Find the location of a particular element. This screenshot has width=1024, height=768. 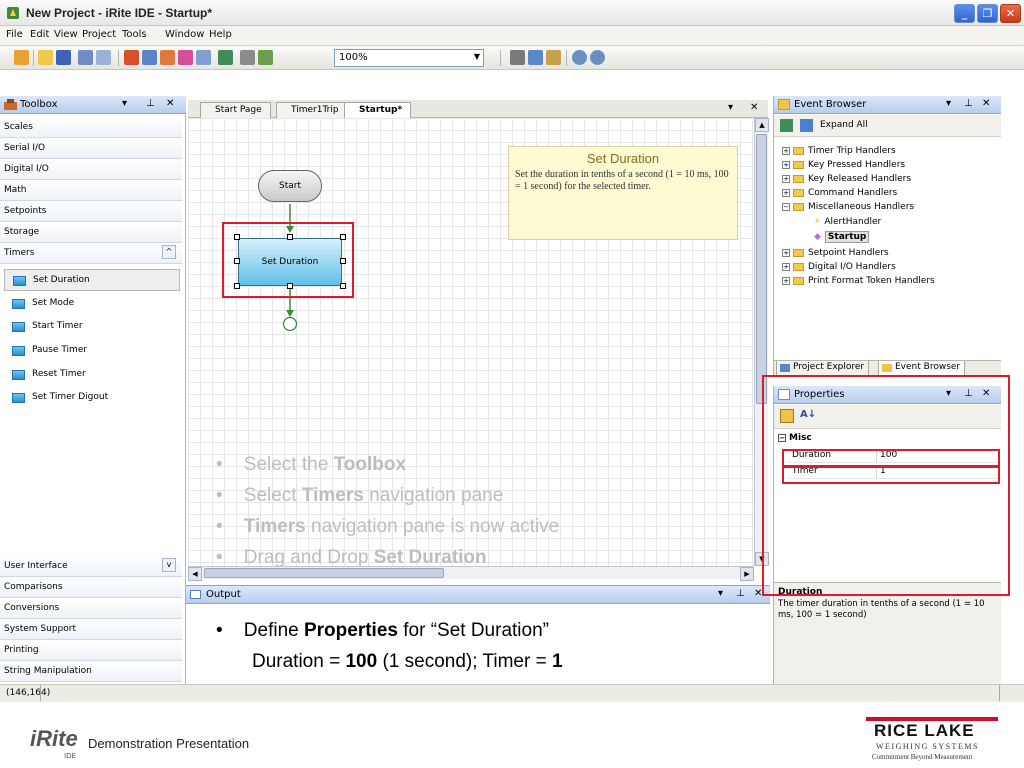

undo-icon is located at coordinates (579, 57).